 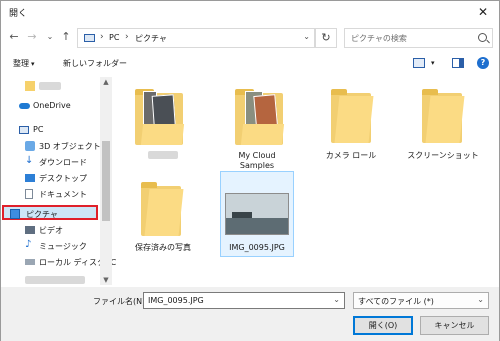 I want to click on address-bar: › PC › ピクチャ ⌄, so click(x=196, y=38).